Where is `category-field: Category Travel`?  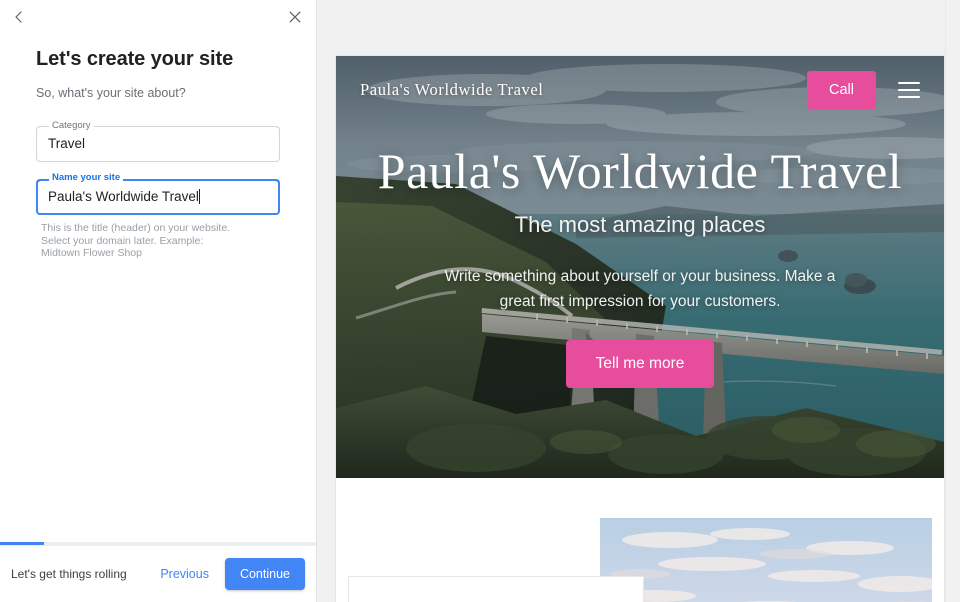 category-field: Category Travel is located at coordinates (158, 140).